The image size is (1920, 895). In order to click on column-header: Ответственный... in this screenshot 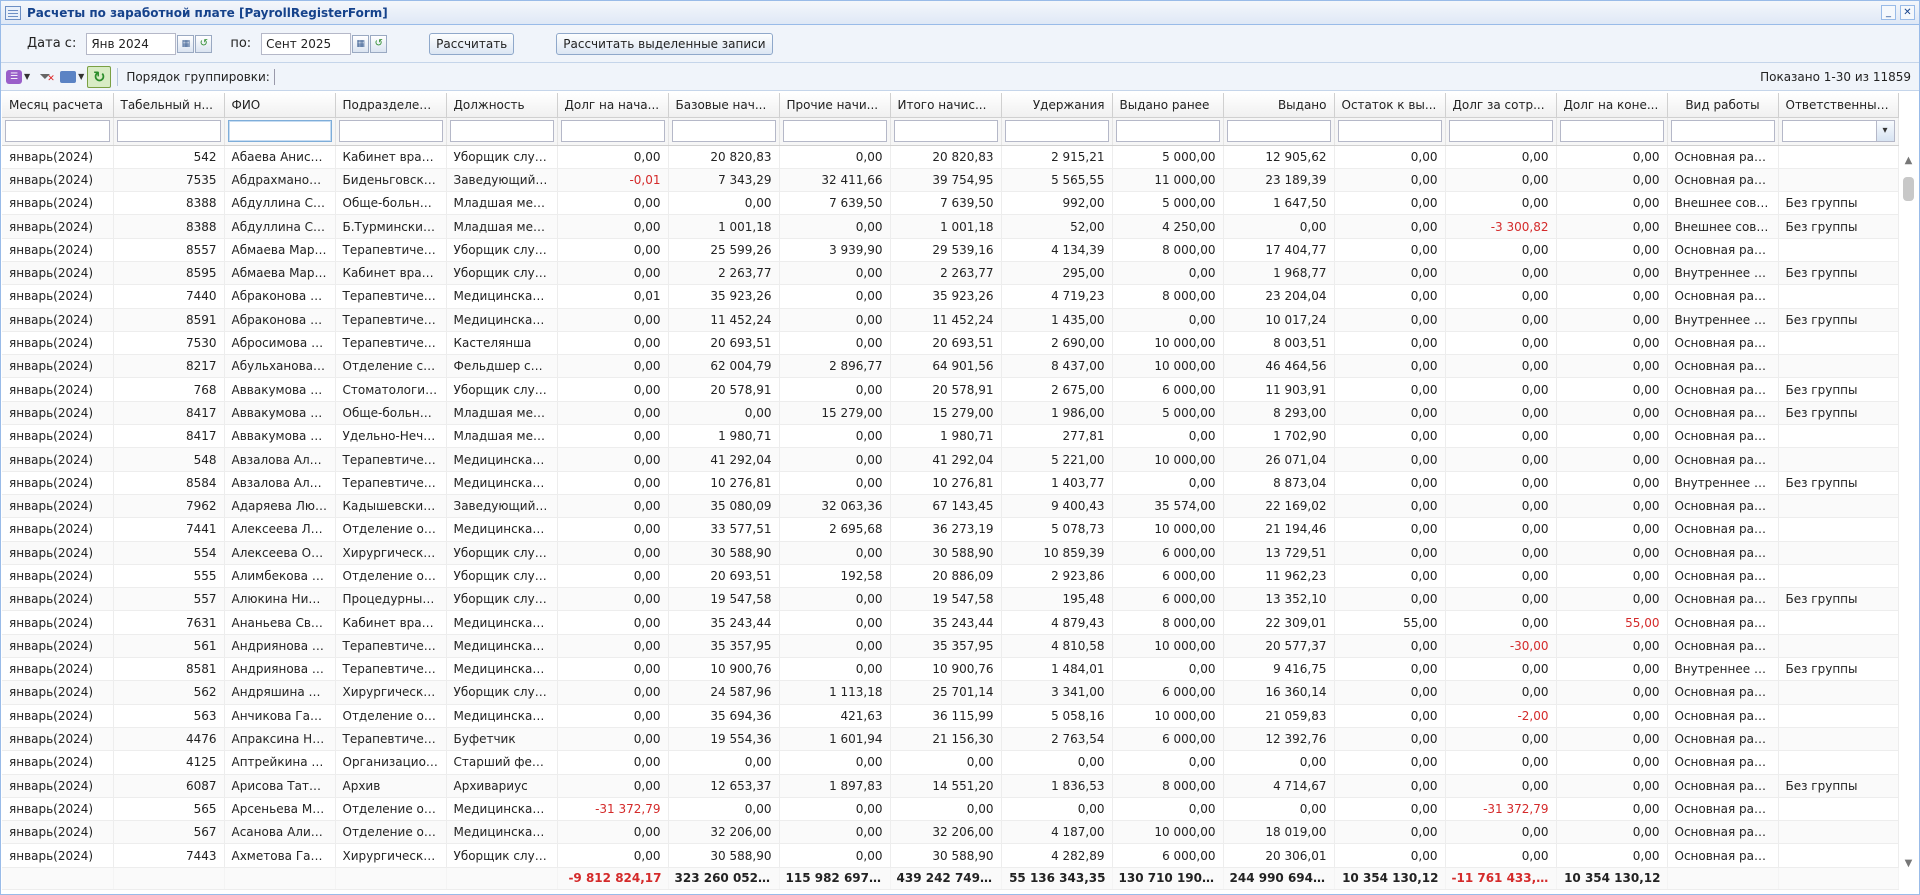, I will do `click(1838, 105)`.